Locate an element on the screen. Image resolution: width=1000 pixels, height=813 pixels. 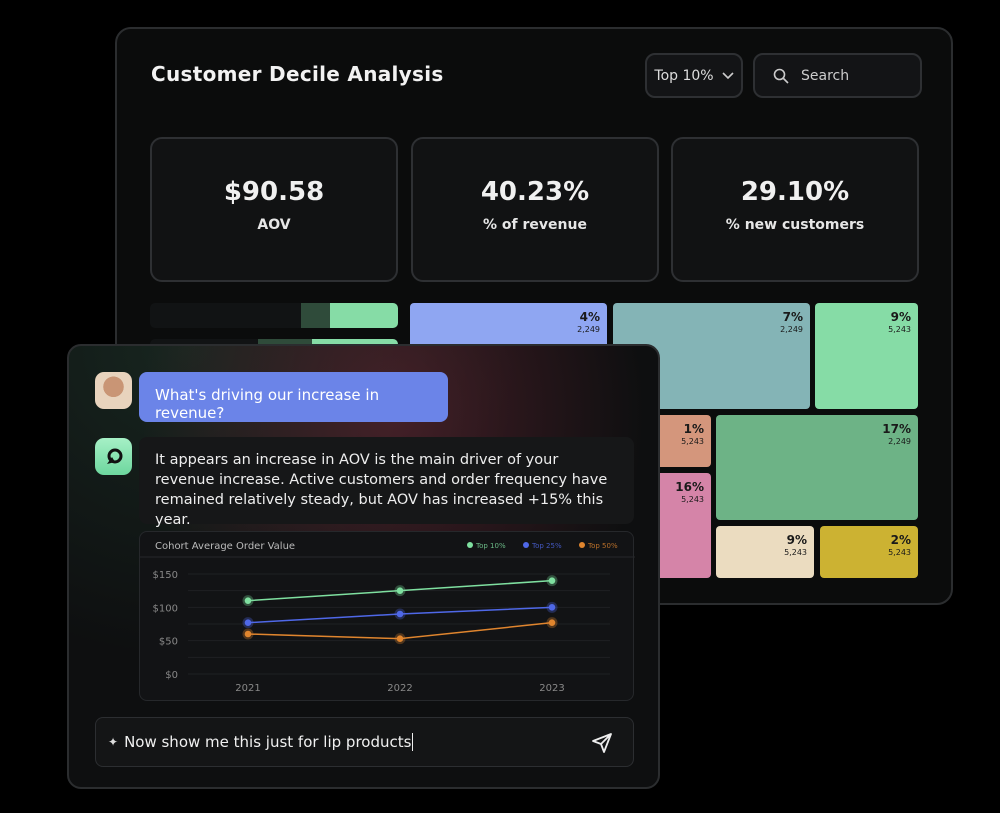
treemap-tile: 2% 5,243 is located at coordinates (869, 552).